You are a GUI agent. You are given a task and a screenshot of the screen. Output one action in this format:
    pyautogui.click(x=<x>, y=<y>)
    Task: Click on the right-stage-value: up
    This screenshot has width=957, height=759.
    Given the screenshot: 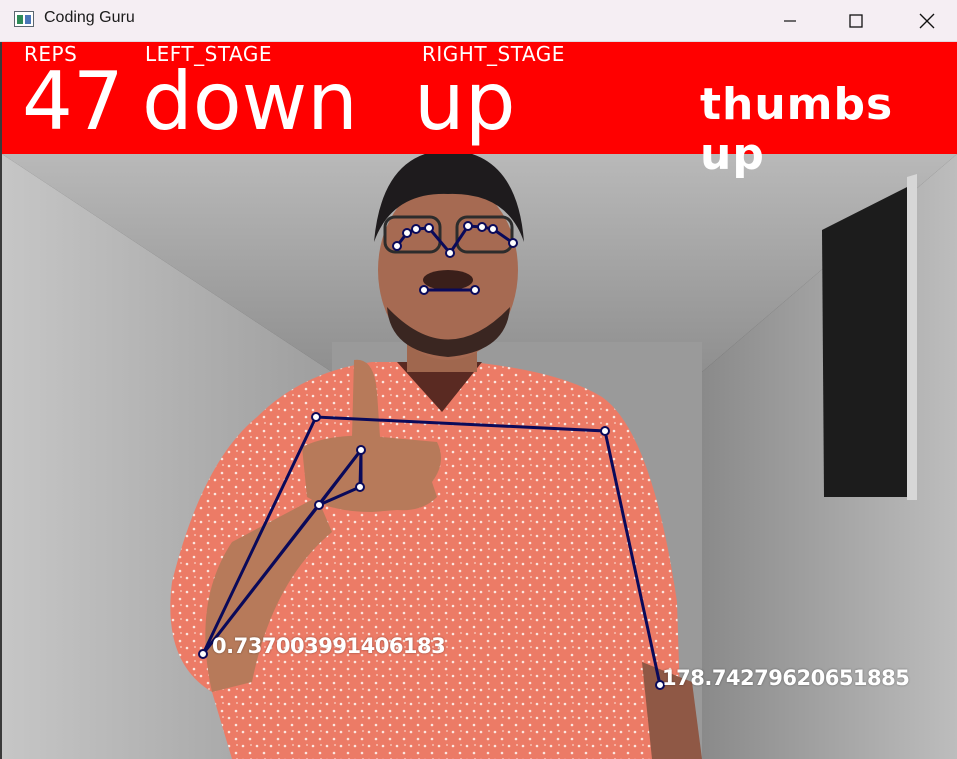 What is the action you would take?
    pyautogui.click(x=465, y=101)
    